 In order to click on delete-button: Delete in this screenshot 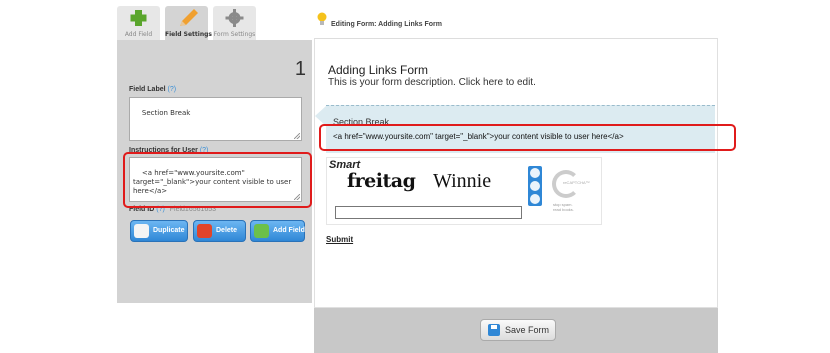, I will do `click(219, 231)`.